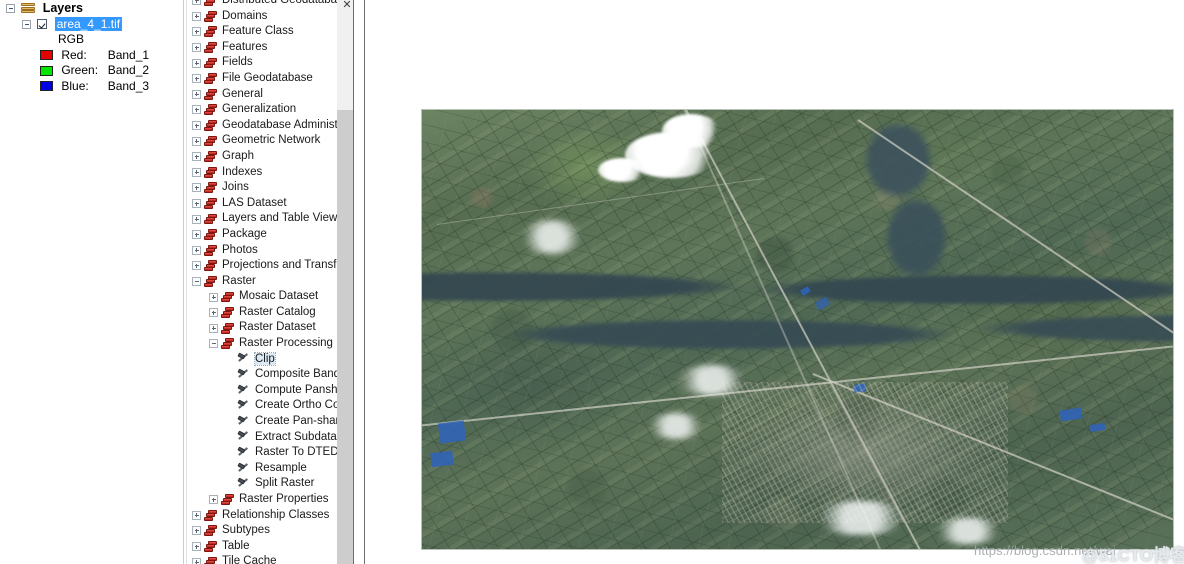 This screenshot has height=564, width=1184. Describe the element at coordinates (46, 86) in the screenshot. I see `blue-color-swatch` at that location.